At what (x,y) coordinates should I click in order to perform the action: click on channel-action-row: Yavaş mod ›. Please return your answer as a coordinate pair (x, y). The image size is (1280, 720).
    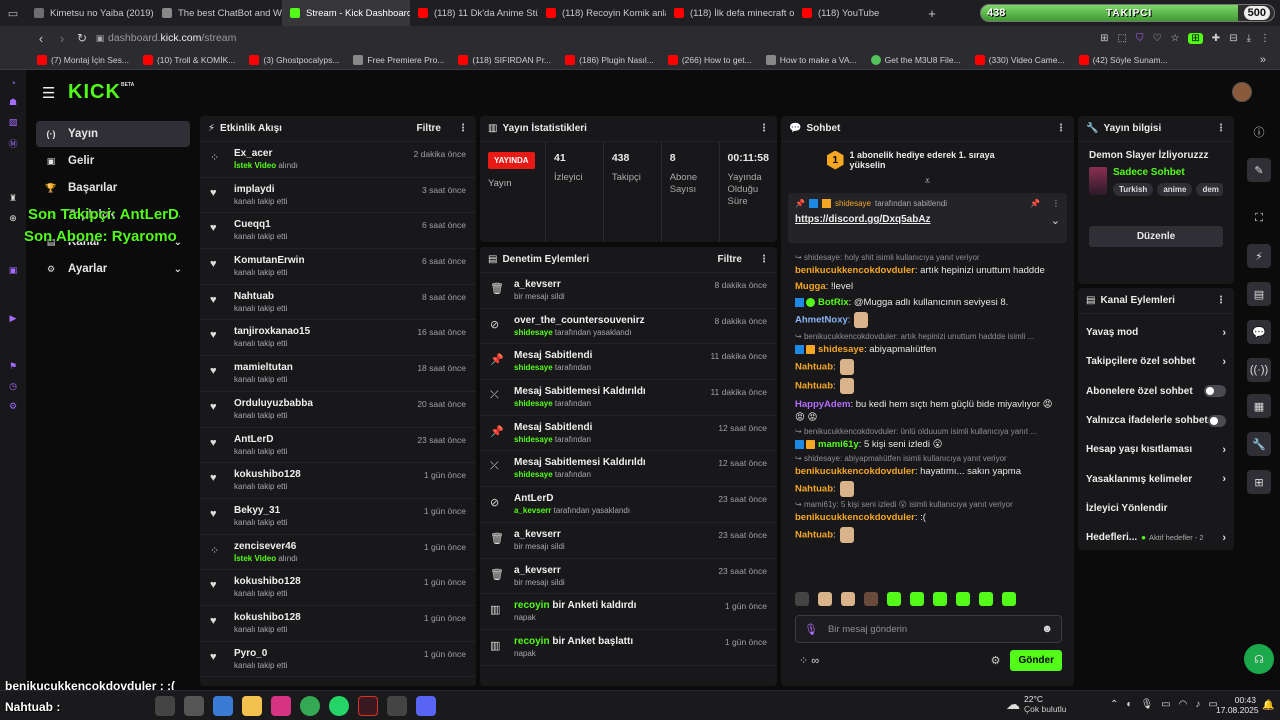
    Looking at the image, I should click on (1156, 332).